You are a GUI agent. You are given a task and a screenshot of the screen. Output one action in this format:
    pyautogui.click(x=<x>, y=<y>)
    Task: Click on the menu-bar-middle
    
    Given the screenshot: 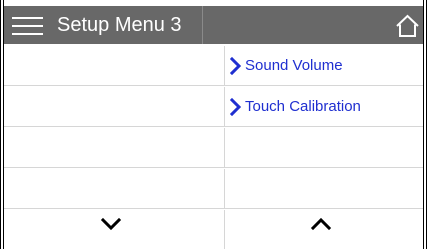 What is the action you would take?
    pyautogui.click(x=27, y=26)
    